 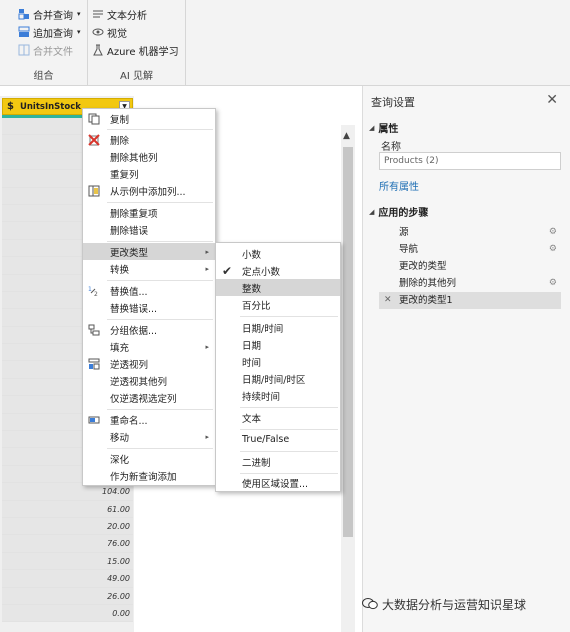 I want to click on menu-item-move: 移动 ▸, so click(x=149, y=436).